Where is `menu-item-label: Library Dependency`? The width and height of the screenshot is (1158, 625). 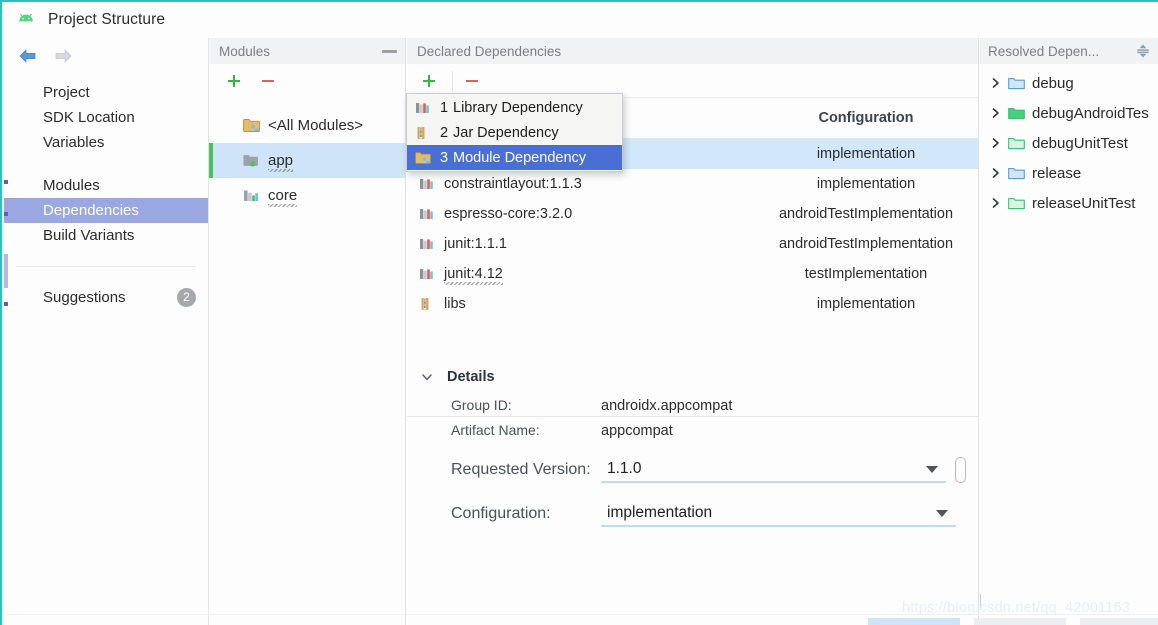 menu-item-label: Library Dependency is located at coordinates (518, 107).